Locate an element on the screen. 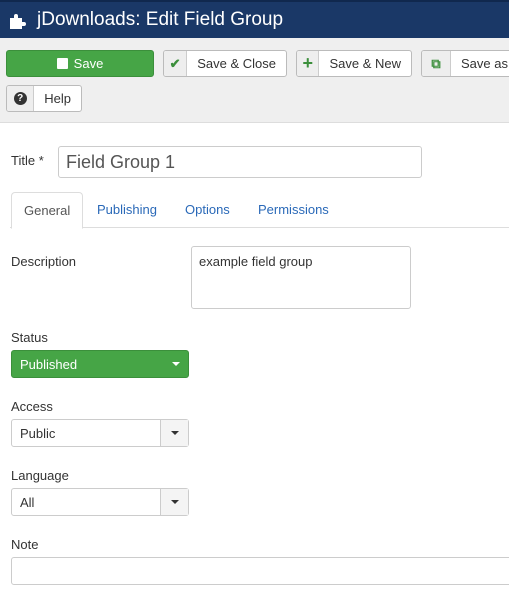 Image resolution: width=509 pixels, height=598 pixels. save-close-button: ✔ Save & Close is located at coordinates (225, 63).